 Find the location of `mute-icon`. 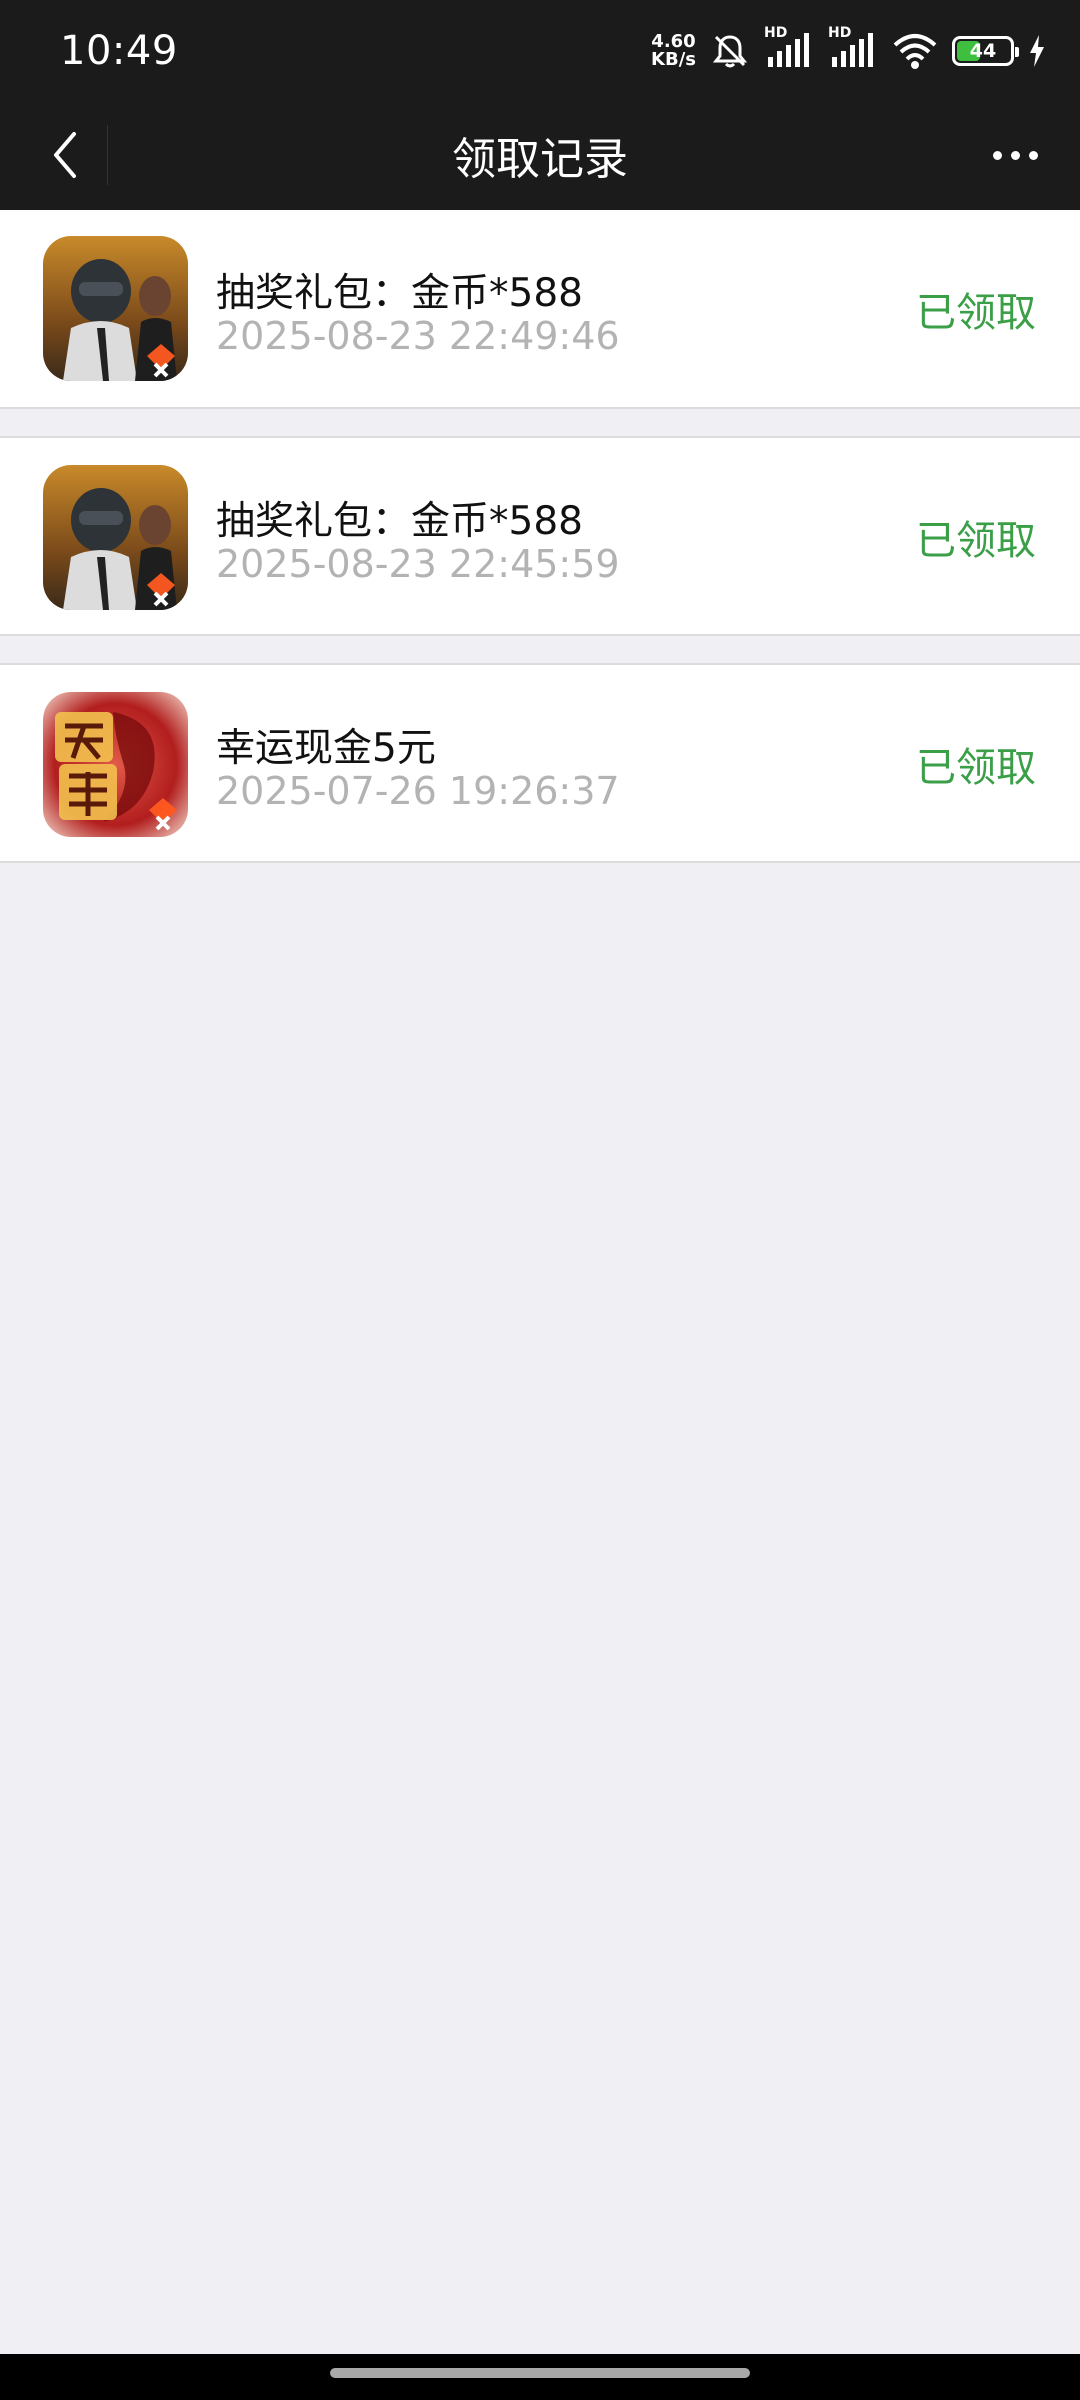

mute-icon is located at coordinates (730, 51).